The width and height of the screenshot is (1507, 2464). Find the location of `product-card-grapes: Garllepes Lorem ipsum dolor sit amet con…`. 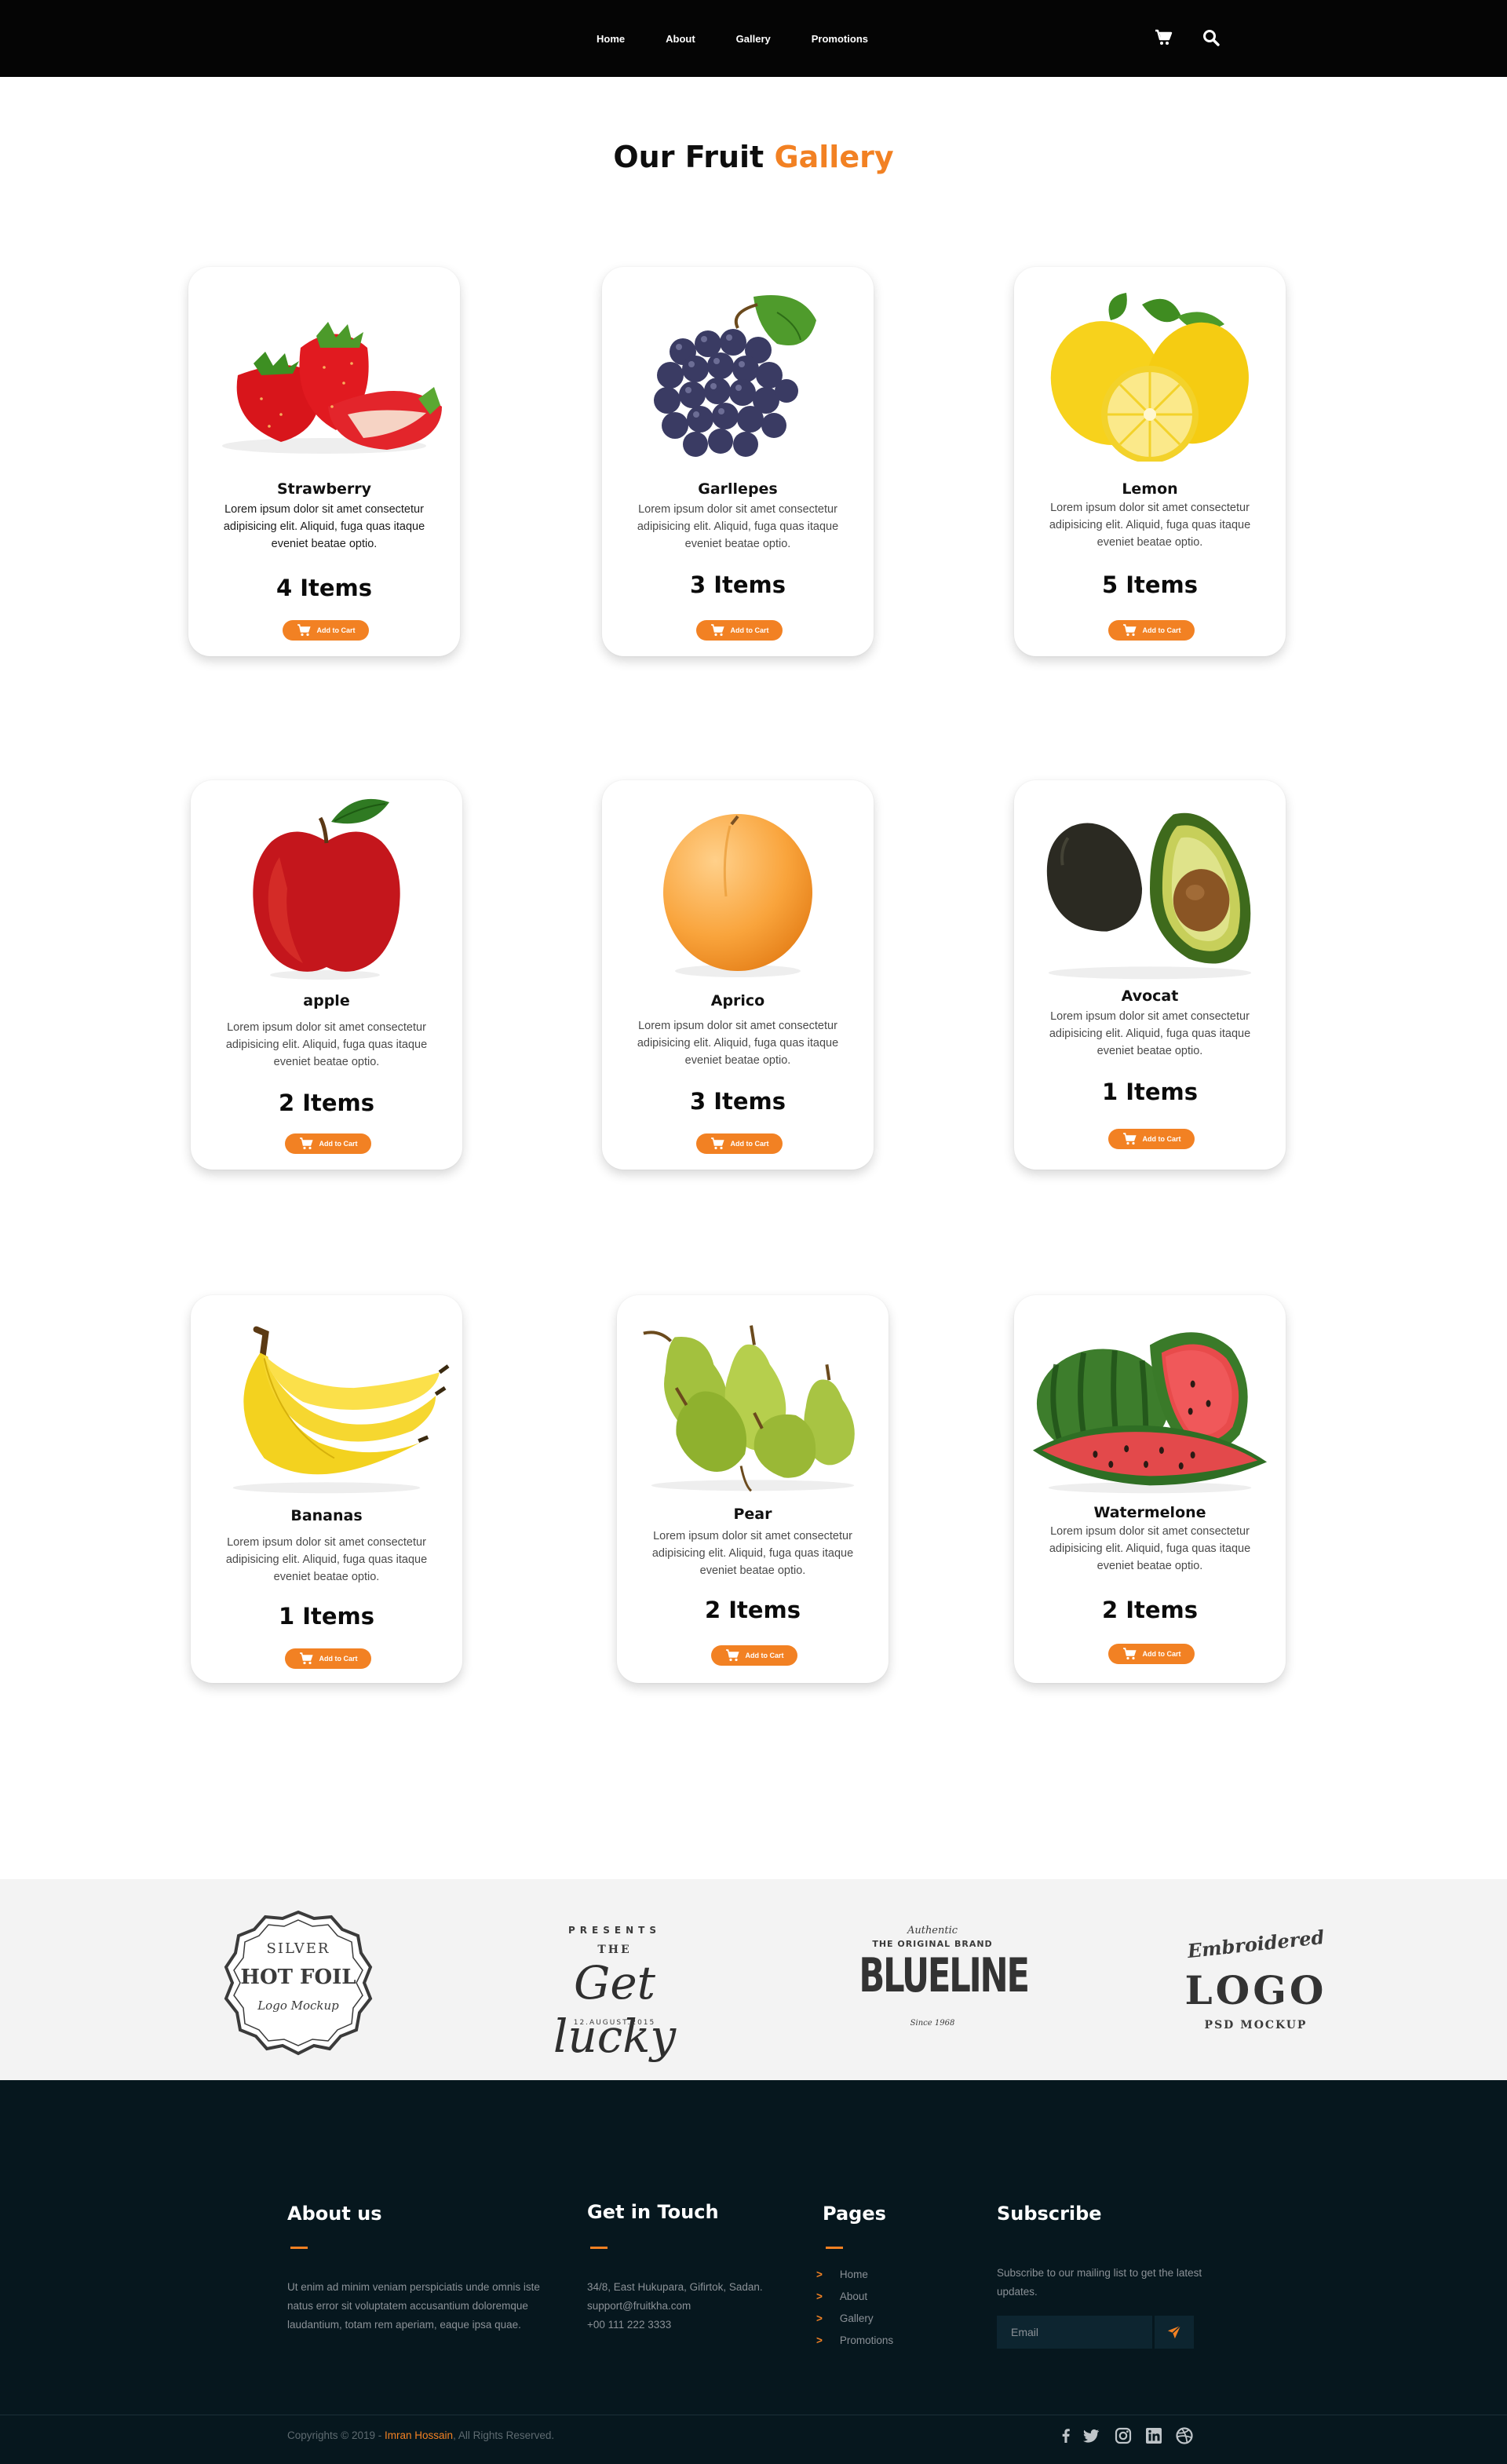

product-card-grapes: Garllepes Lorem ipsum dolor sit amet con… is located at coordinates (738, 461).